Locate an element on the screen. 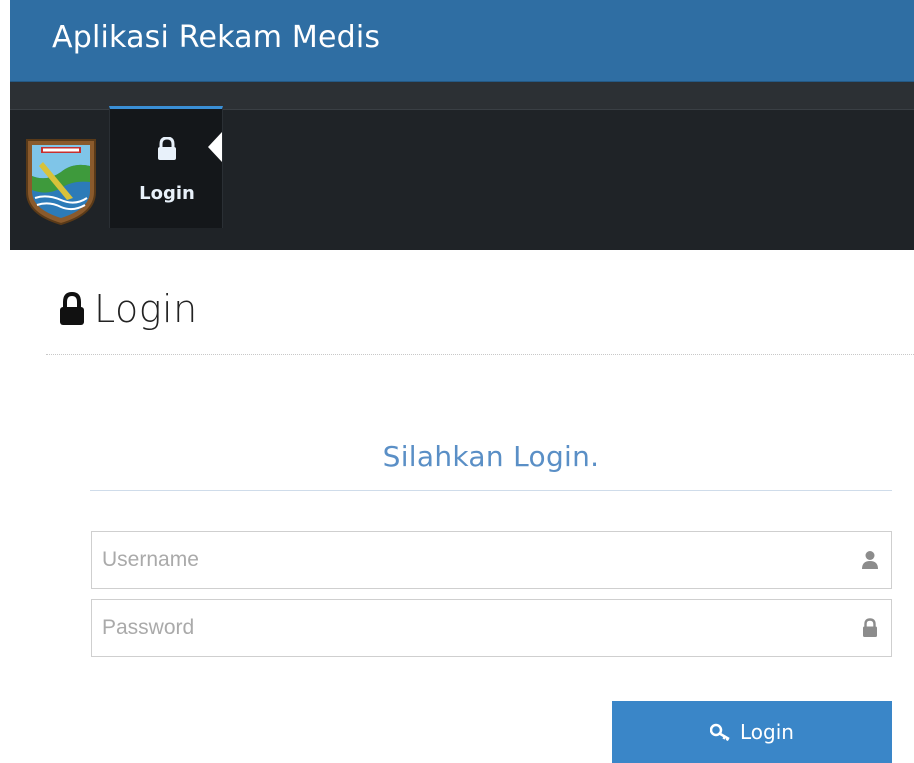 The height and width of the screenshot is (763, 914). tab-login-label: Login is located at coordinates (167, 193).